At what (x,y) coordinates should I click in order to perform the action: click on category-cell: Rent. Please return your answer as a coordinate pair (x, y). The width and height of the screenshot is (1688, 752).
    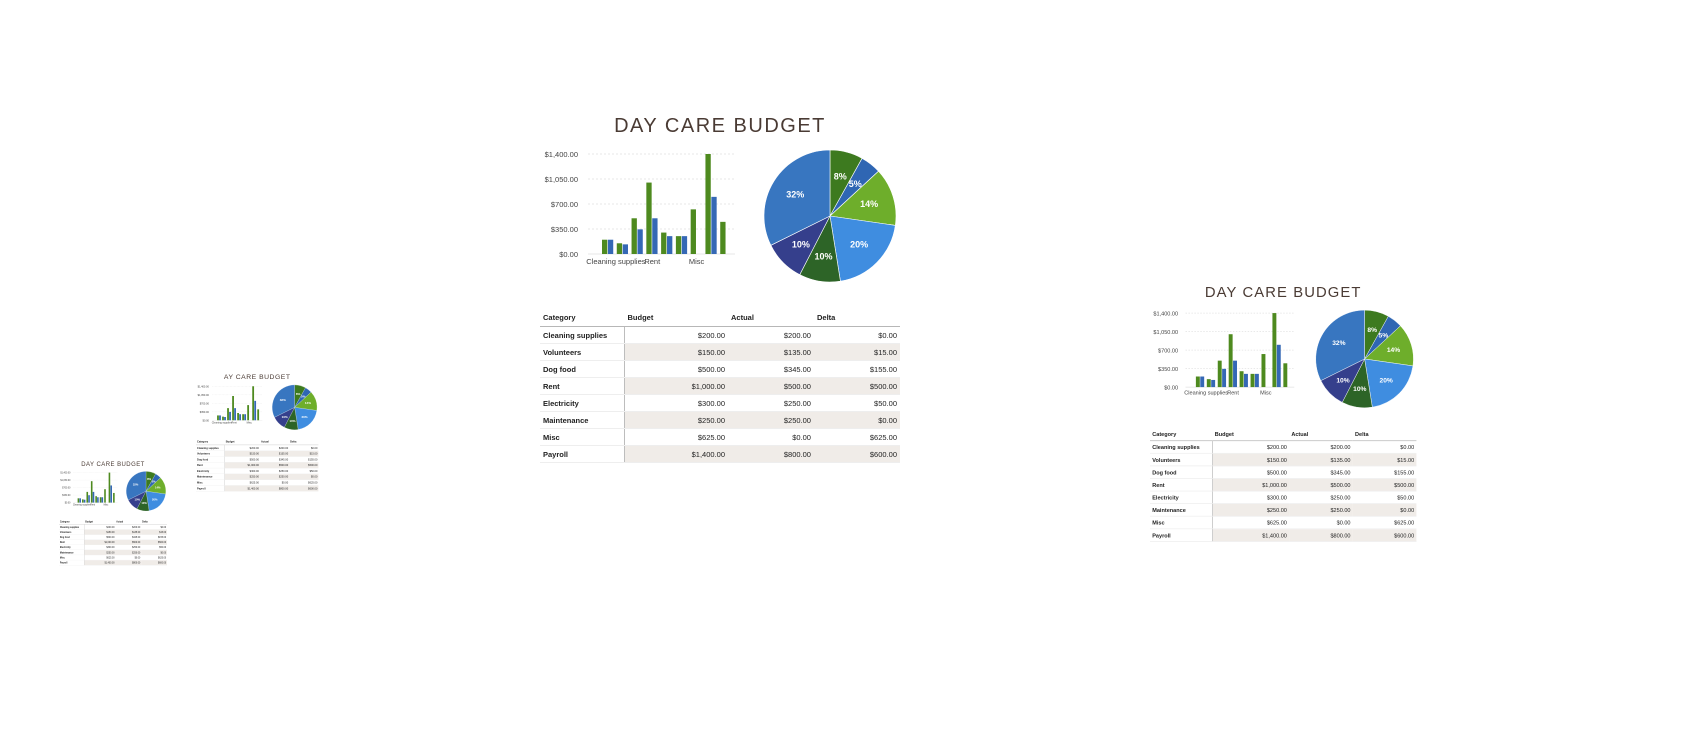
    Looking at the image, I should click on (1181, 485).